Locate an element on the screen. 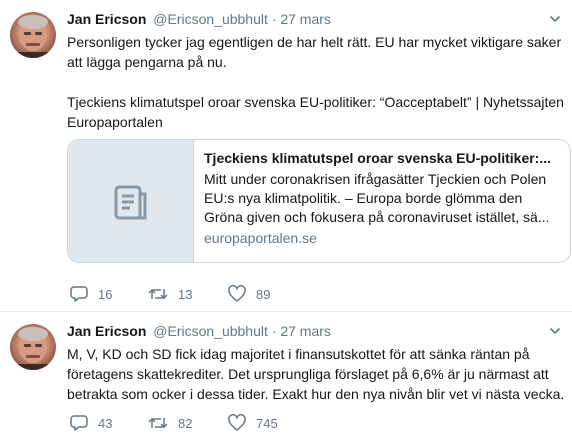 This screenshot has height=442, width=572. retweet-button: 13 is located at coordinates (170, 294).